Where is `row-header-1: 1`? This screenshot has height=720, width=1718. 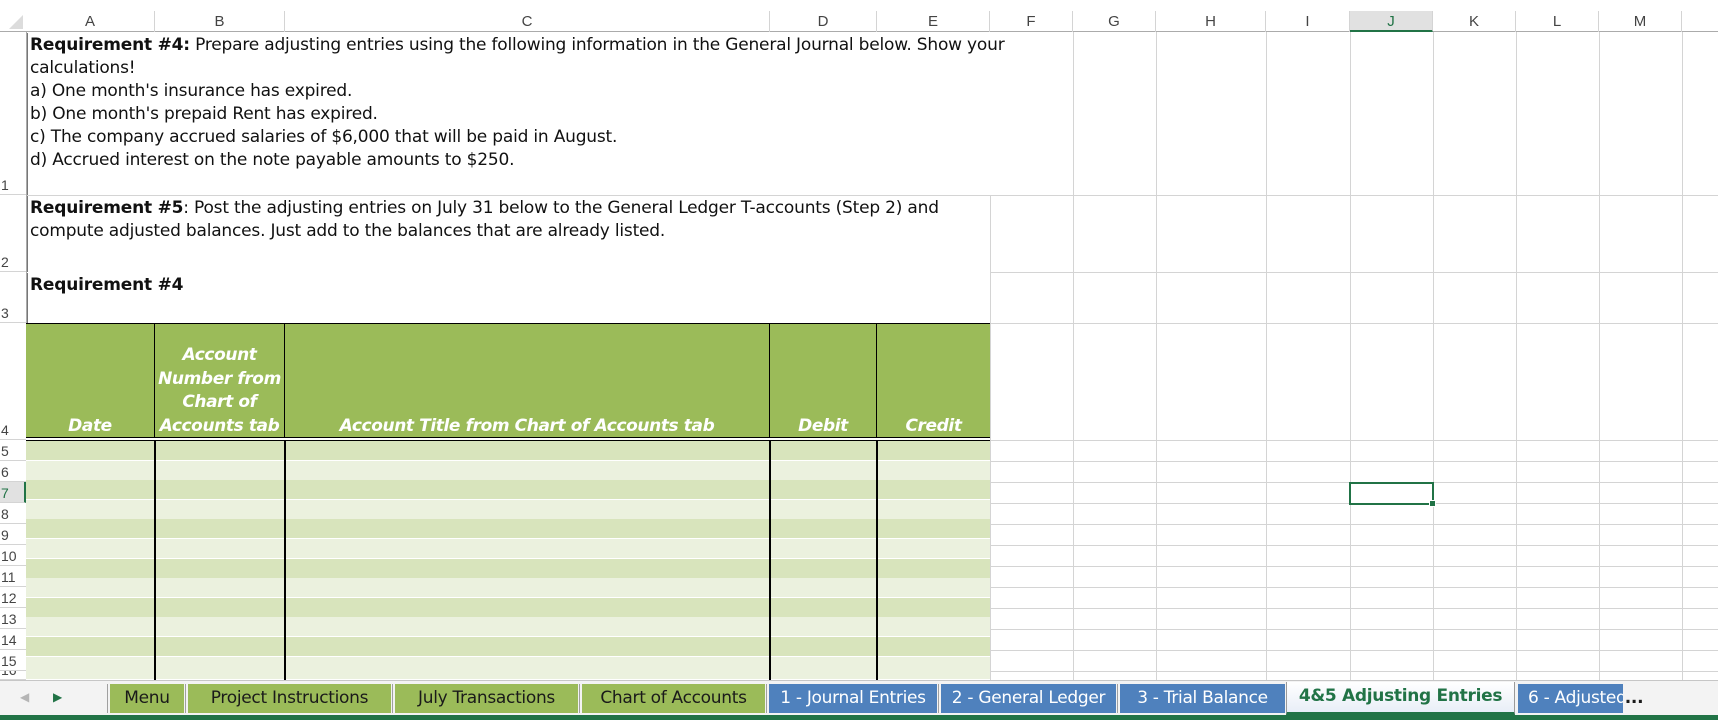 row-header-1: 1 is located at coordinates (13, 113).